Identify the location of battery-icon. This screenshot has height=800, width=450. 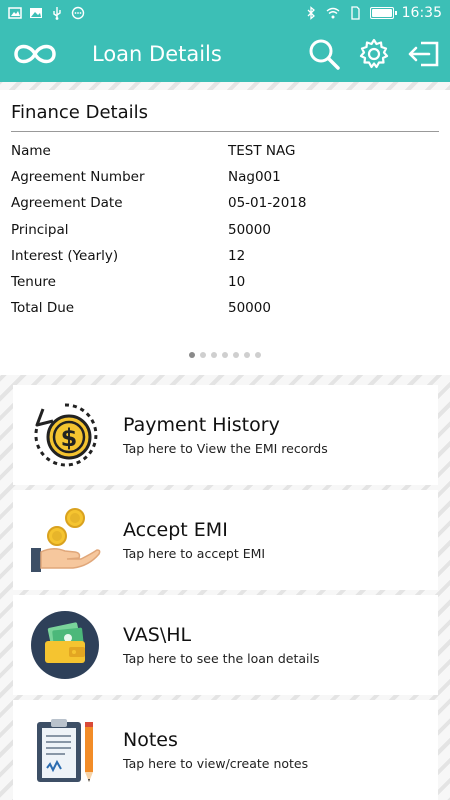
(383, 13).